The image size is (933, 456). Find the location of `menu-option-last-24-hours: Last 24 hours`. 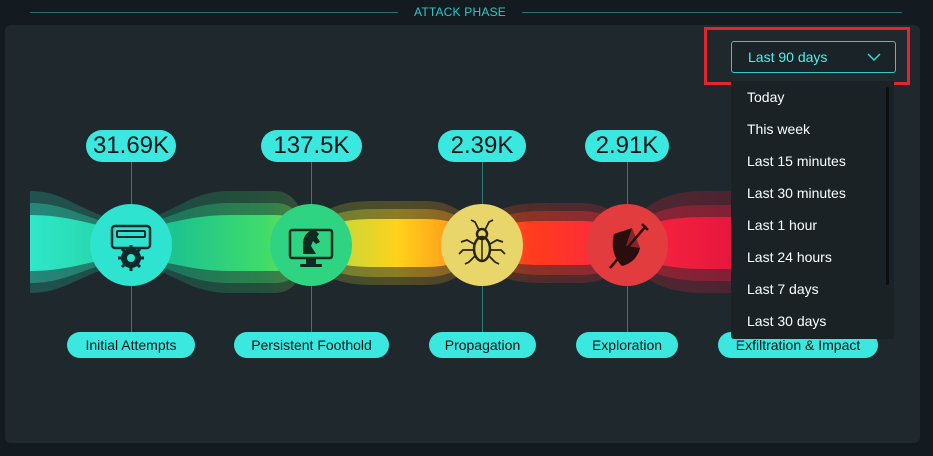

menu-option-last-24-hours: Last 24 hours is located at coordinates (789, 257).